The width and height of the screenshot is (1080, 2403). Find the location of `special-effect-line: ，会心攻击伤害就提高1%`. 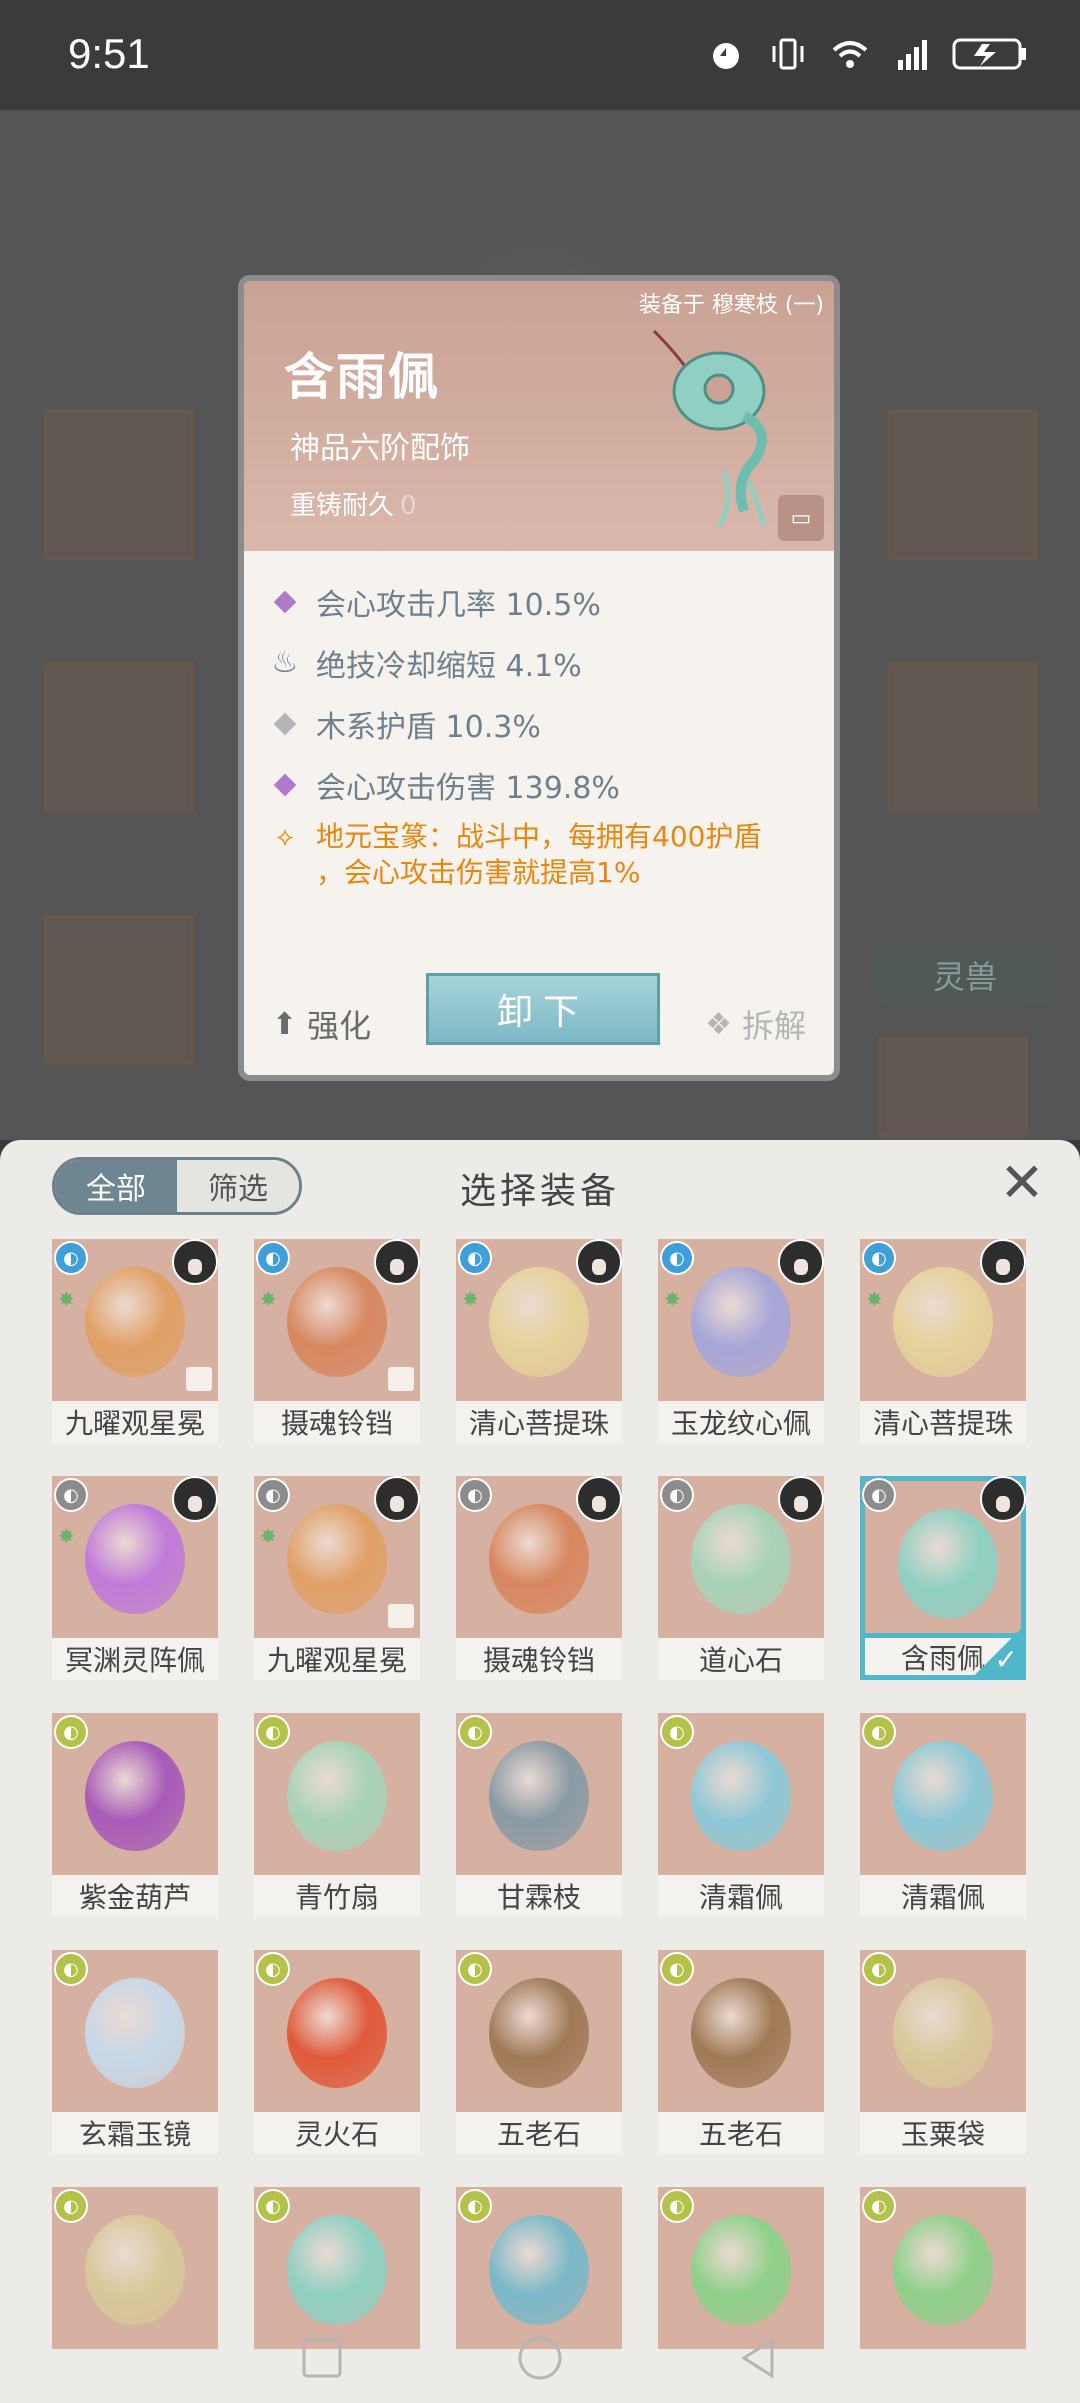

special-effect-line: ，会心攻击伤害就提高1% is located at coordinates (478, 872).